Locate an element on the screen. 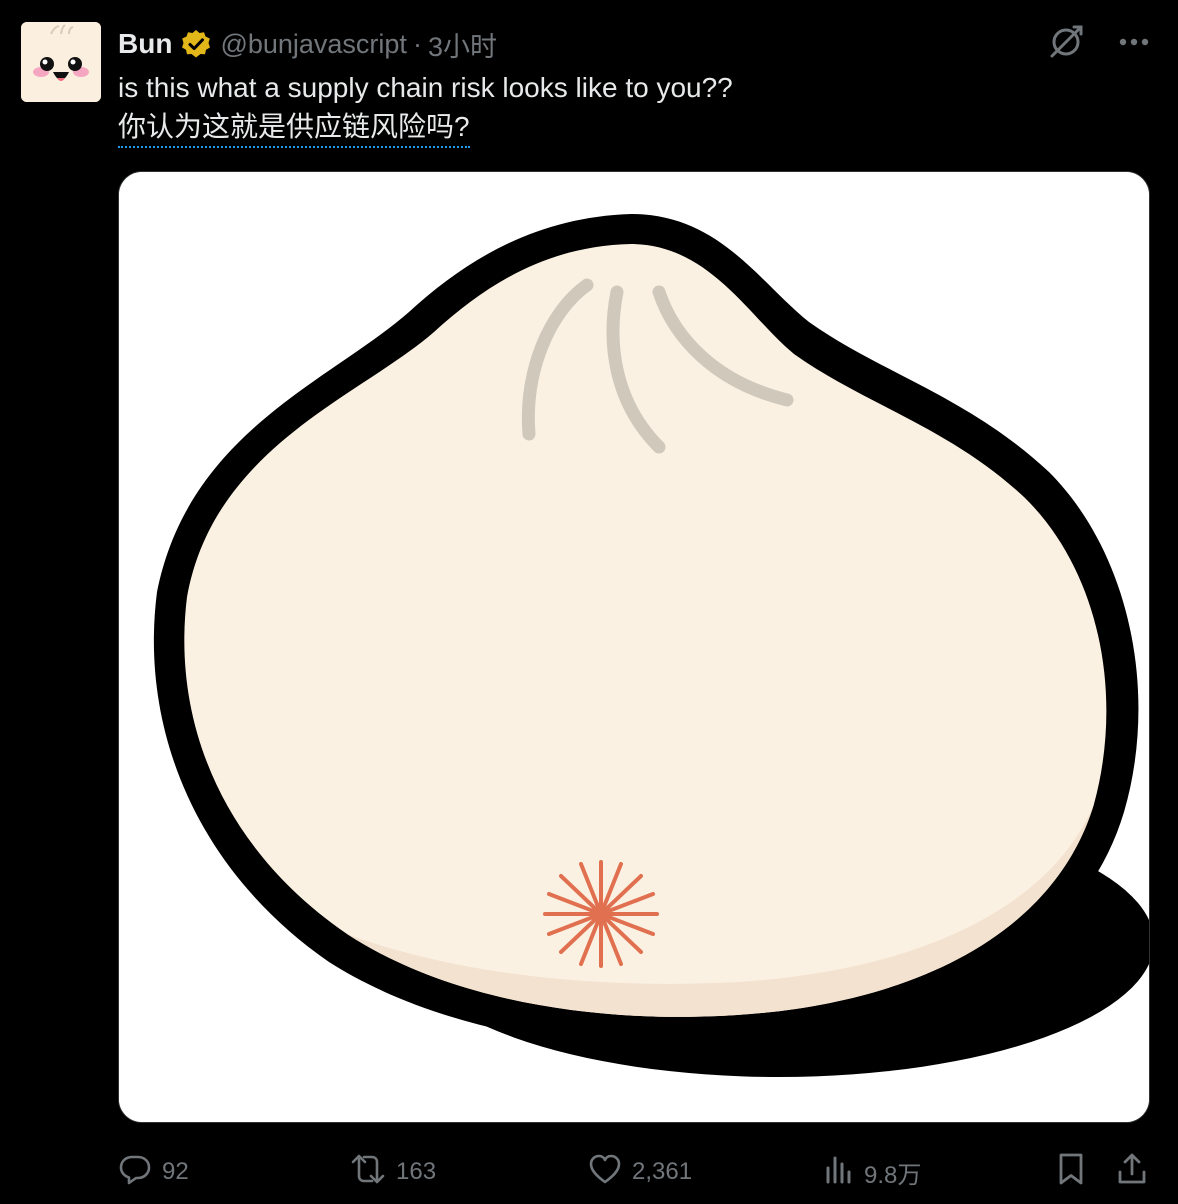 Image resolution: width=1178 pixels, height=1204 pixels. repost-count: 163 is located at coordinates (416, 1171).